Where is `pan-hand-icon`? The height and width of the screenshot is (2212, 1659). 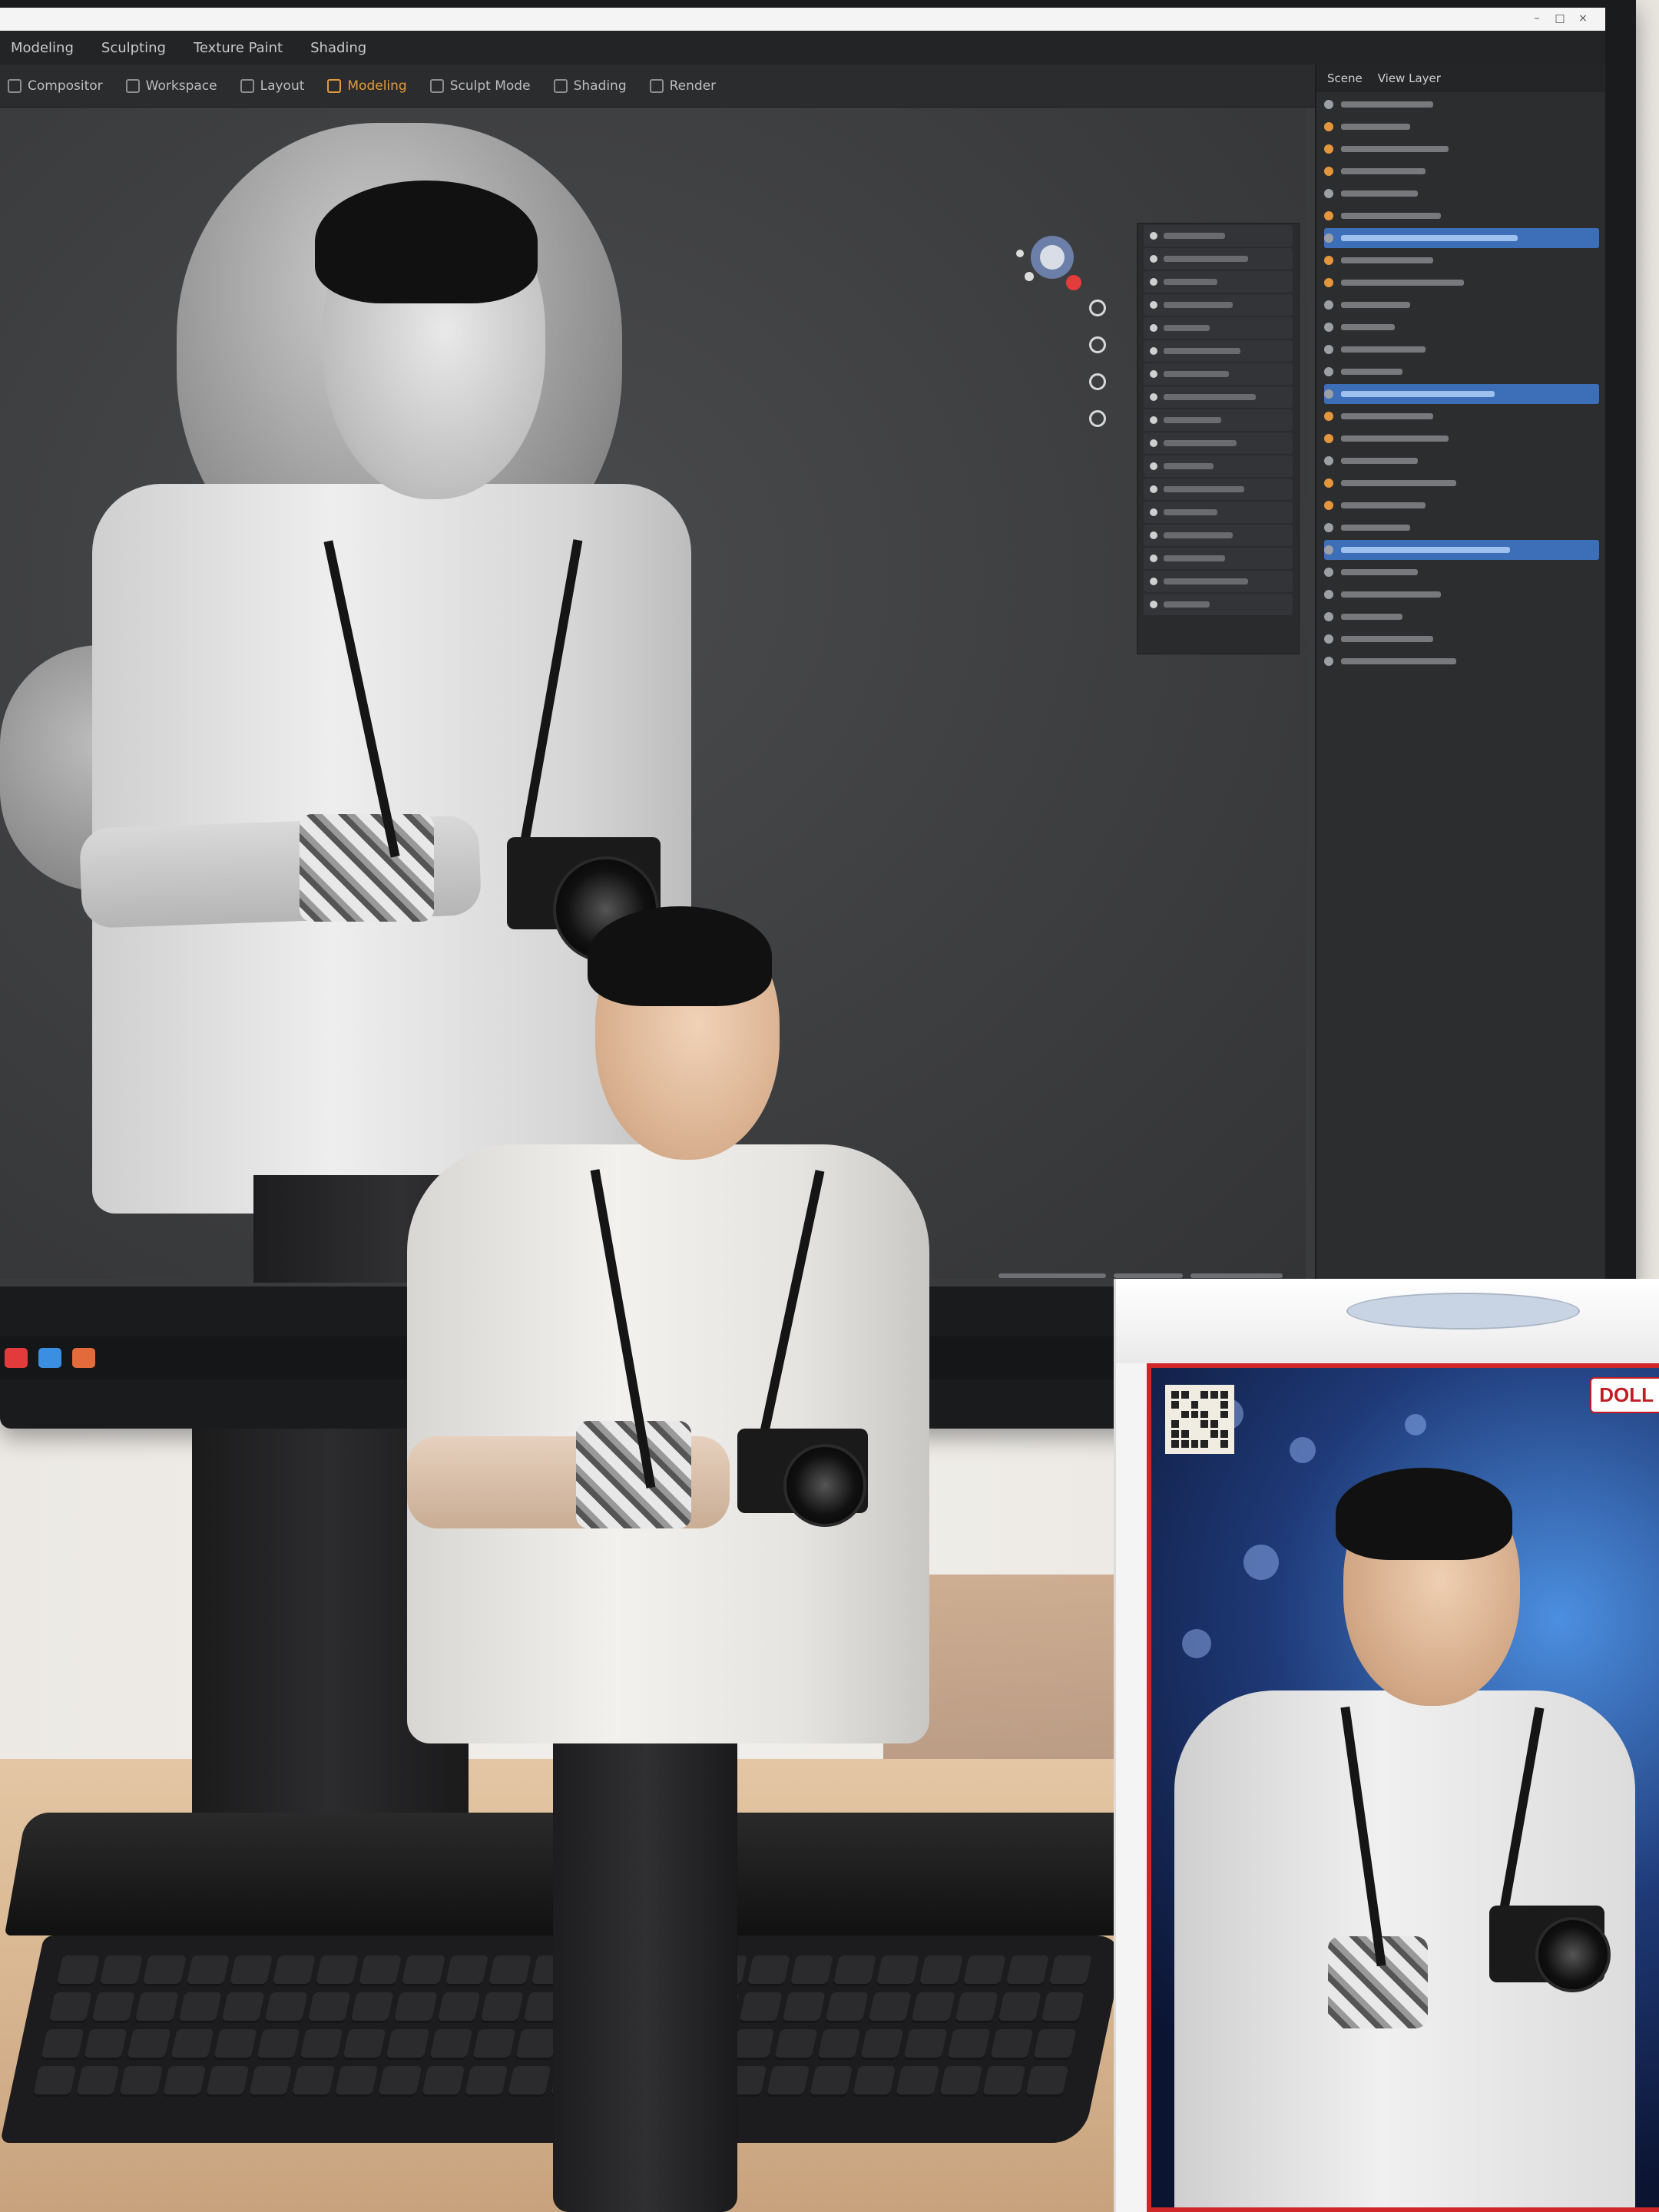
pan-hand-icon is located at coordinates (1098, 382).